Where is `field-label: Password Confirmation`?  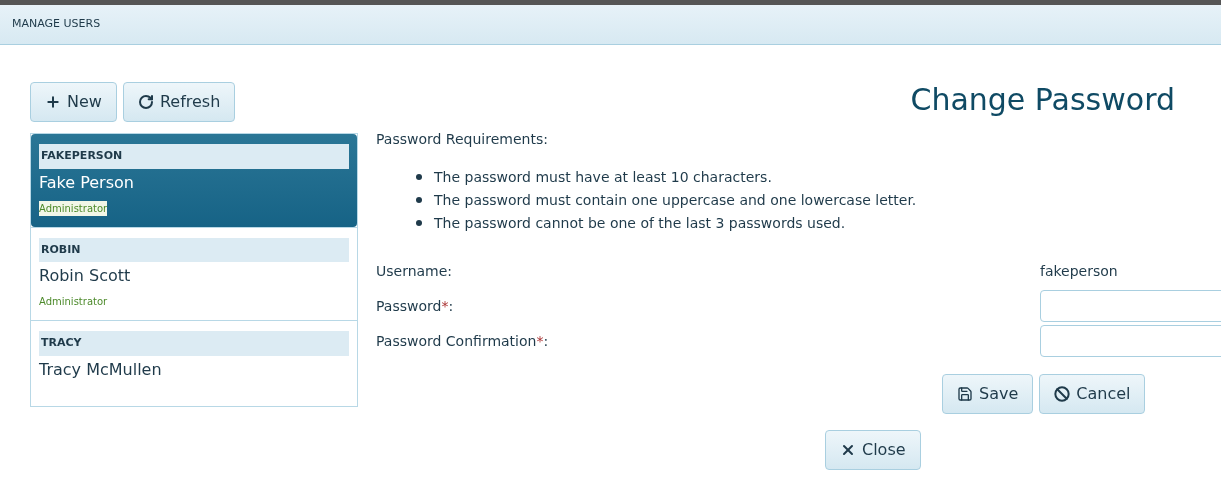
field-label: Password Confirmation is located at coordinates (456, 342).